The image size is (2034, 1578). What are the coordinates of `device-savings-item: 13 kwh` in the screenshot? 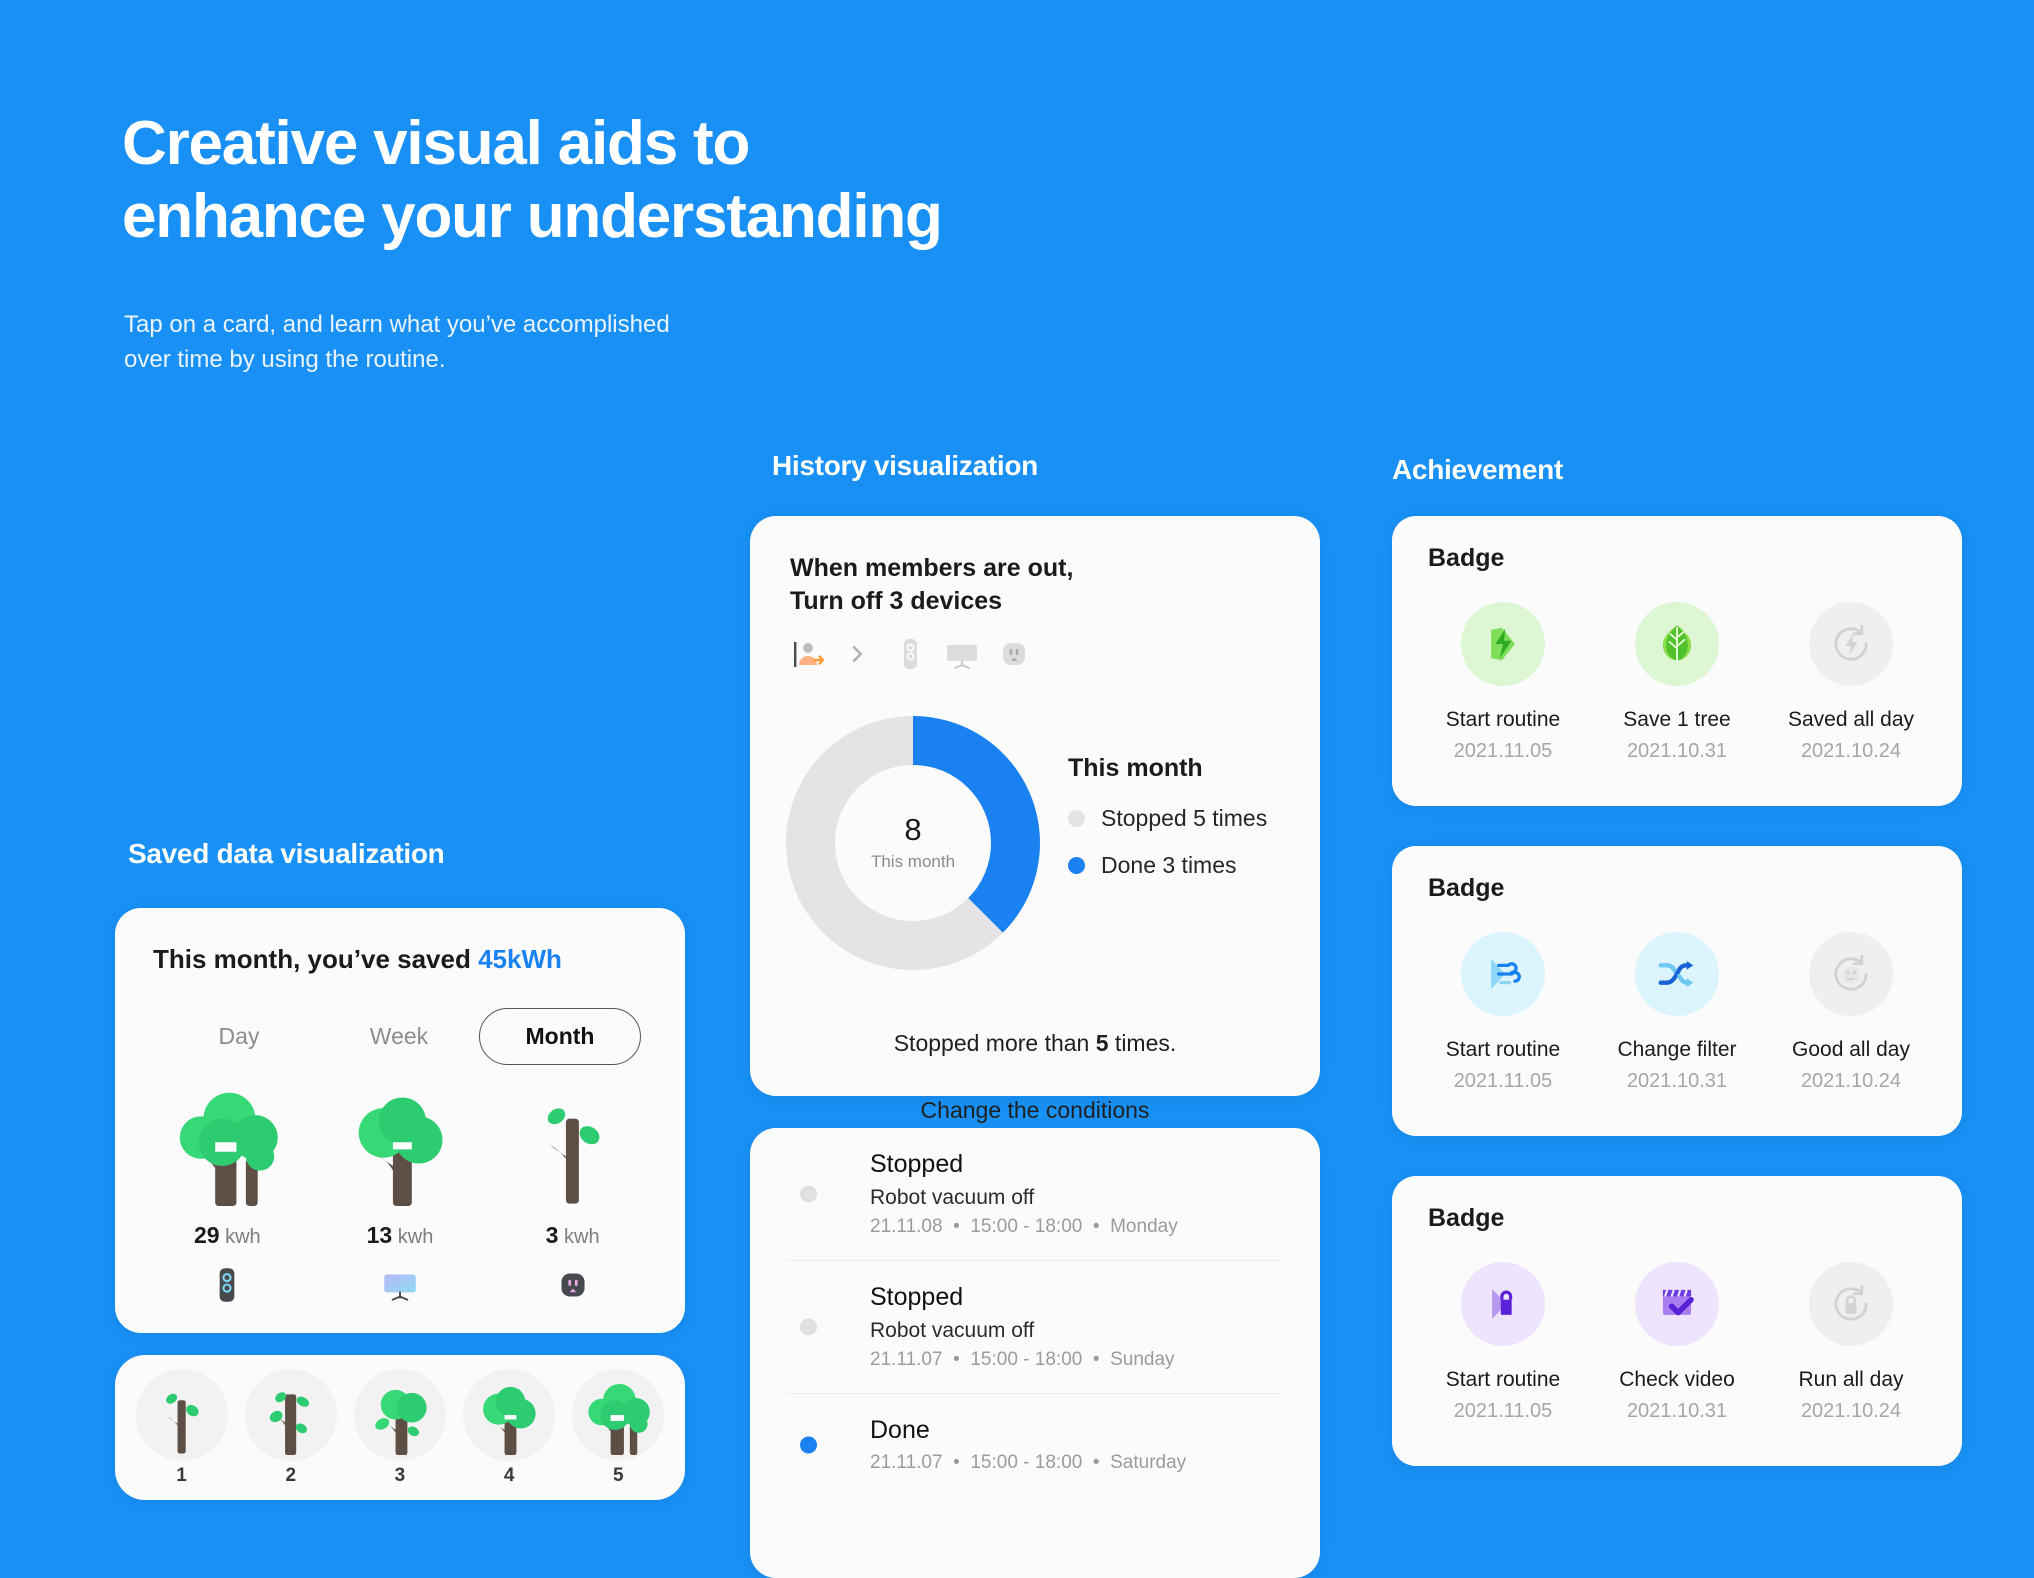 It's located at (400, 1201).